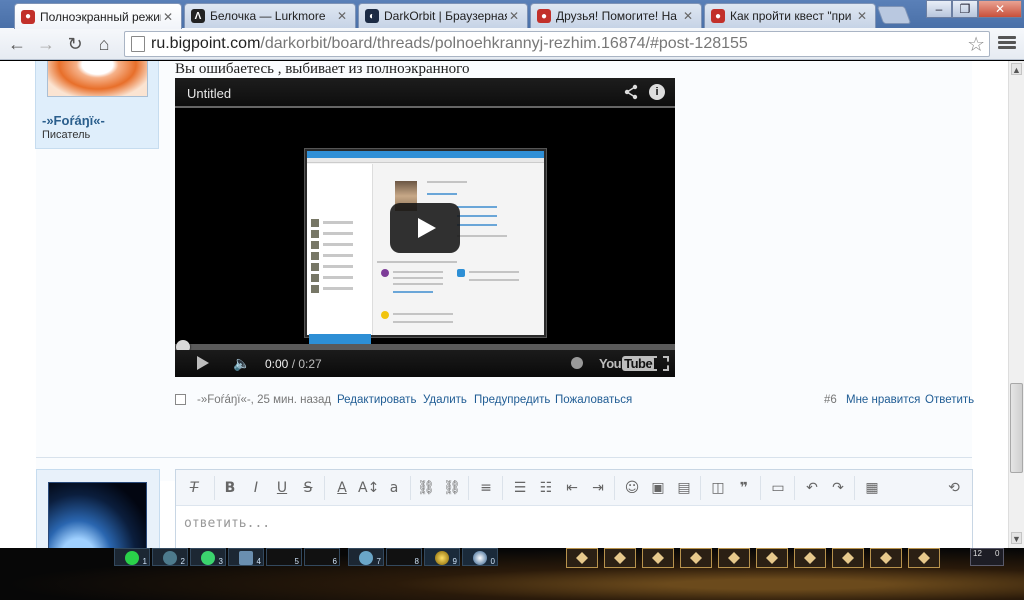 The height and width of the screenshot is (600, 1024). What do you see at coordinates (230, 488) in the screenshot?
I see `bold-icon: B` at bounding box center [230, 488].